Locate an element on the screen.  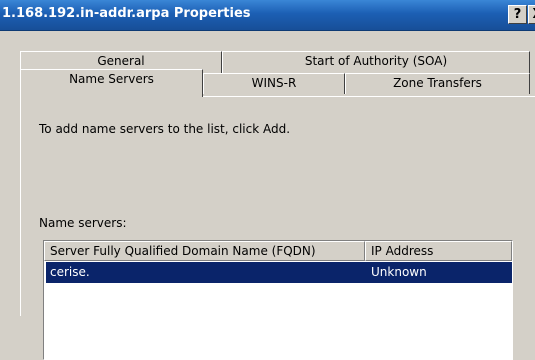
name-servers-label: Name servers: is located at coordinates (83, 223).